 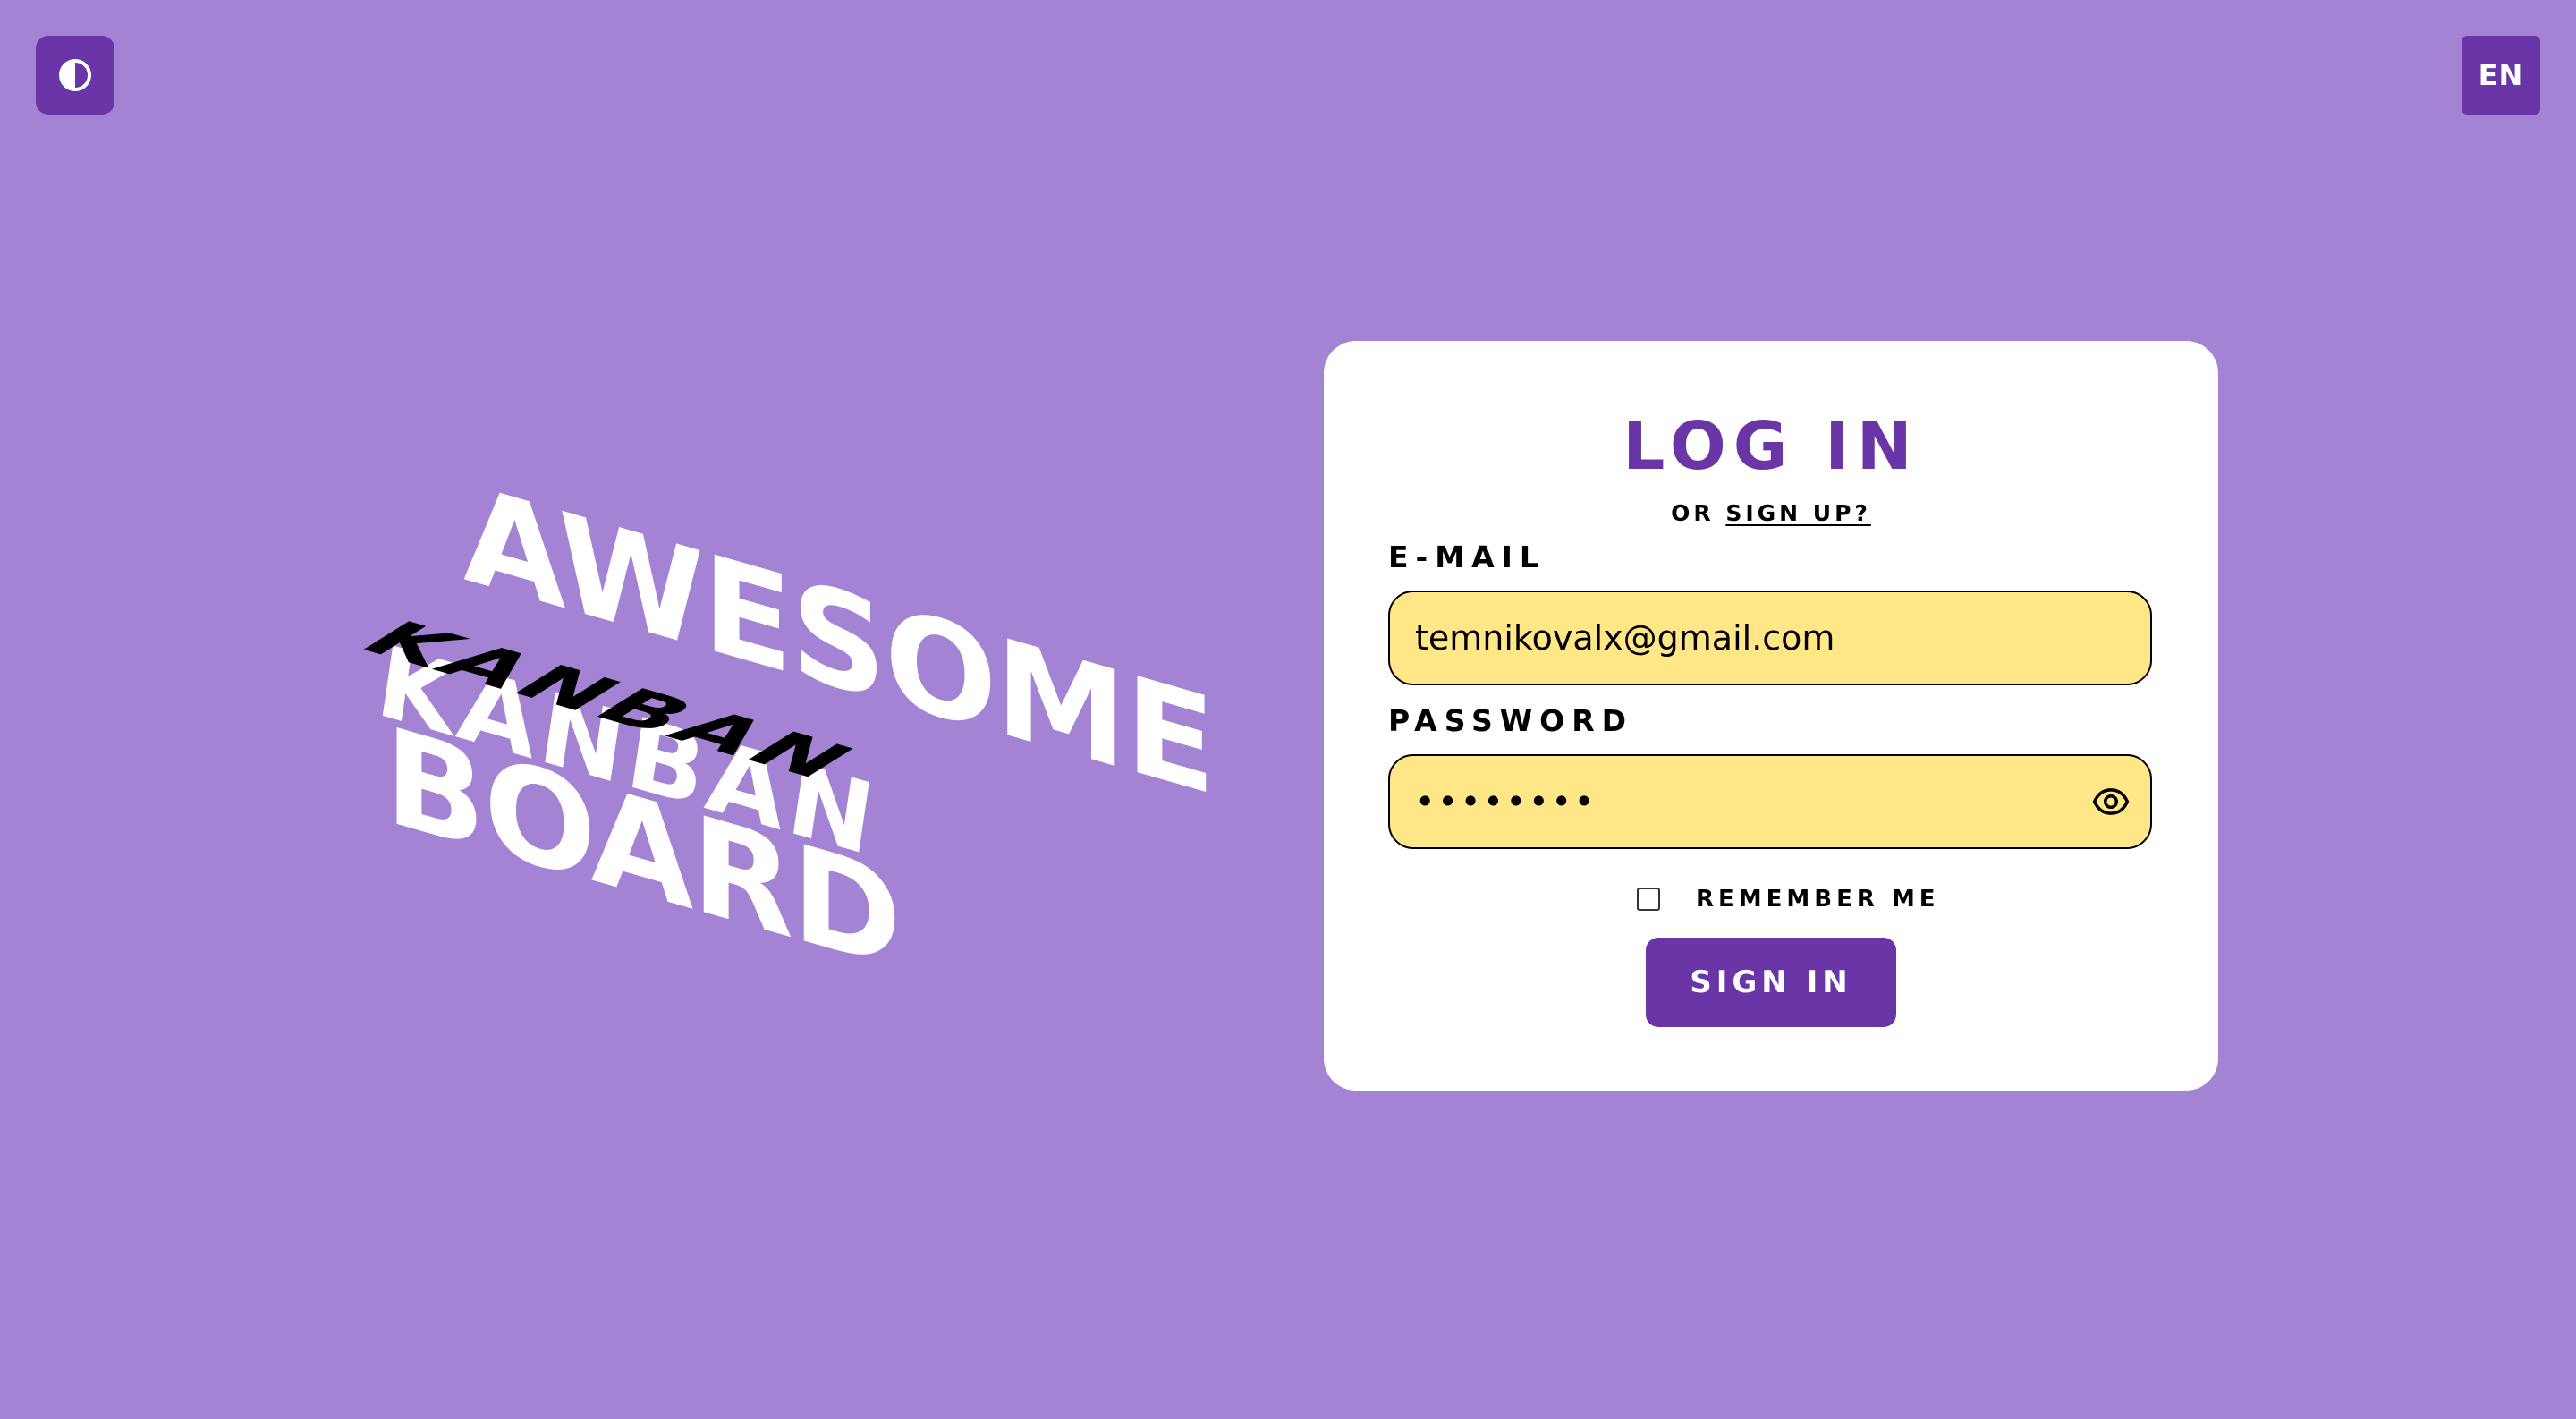 I want to click on sign-in-button: SIGN IN, so click(x=1771, y=982).